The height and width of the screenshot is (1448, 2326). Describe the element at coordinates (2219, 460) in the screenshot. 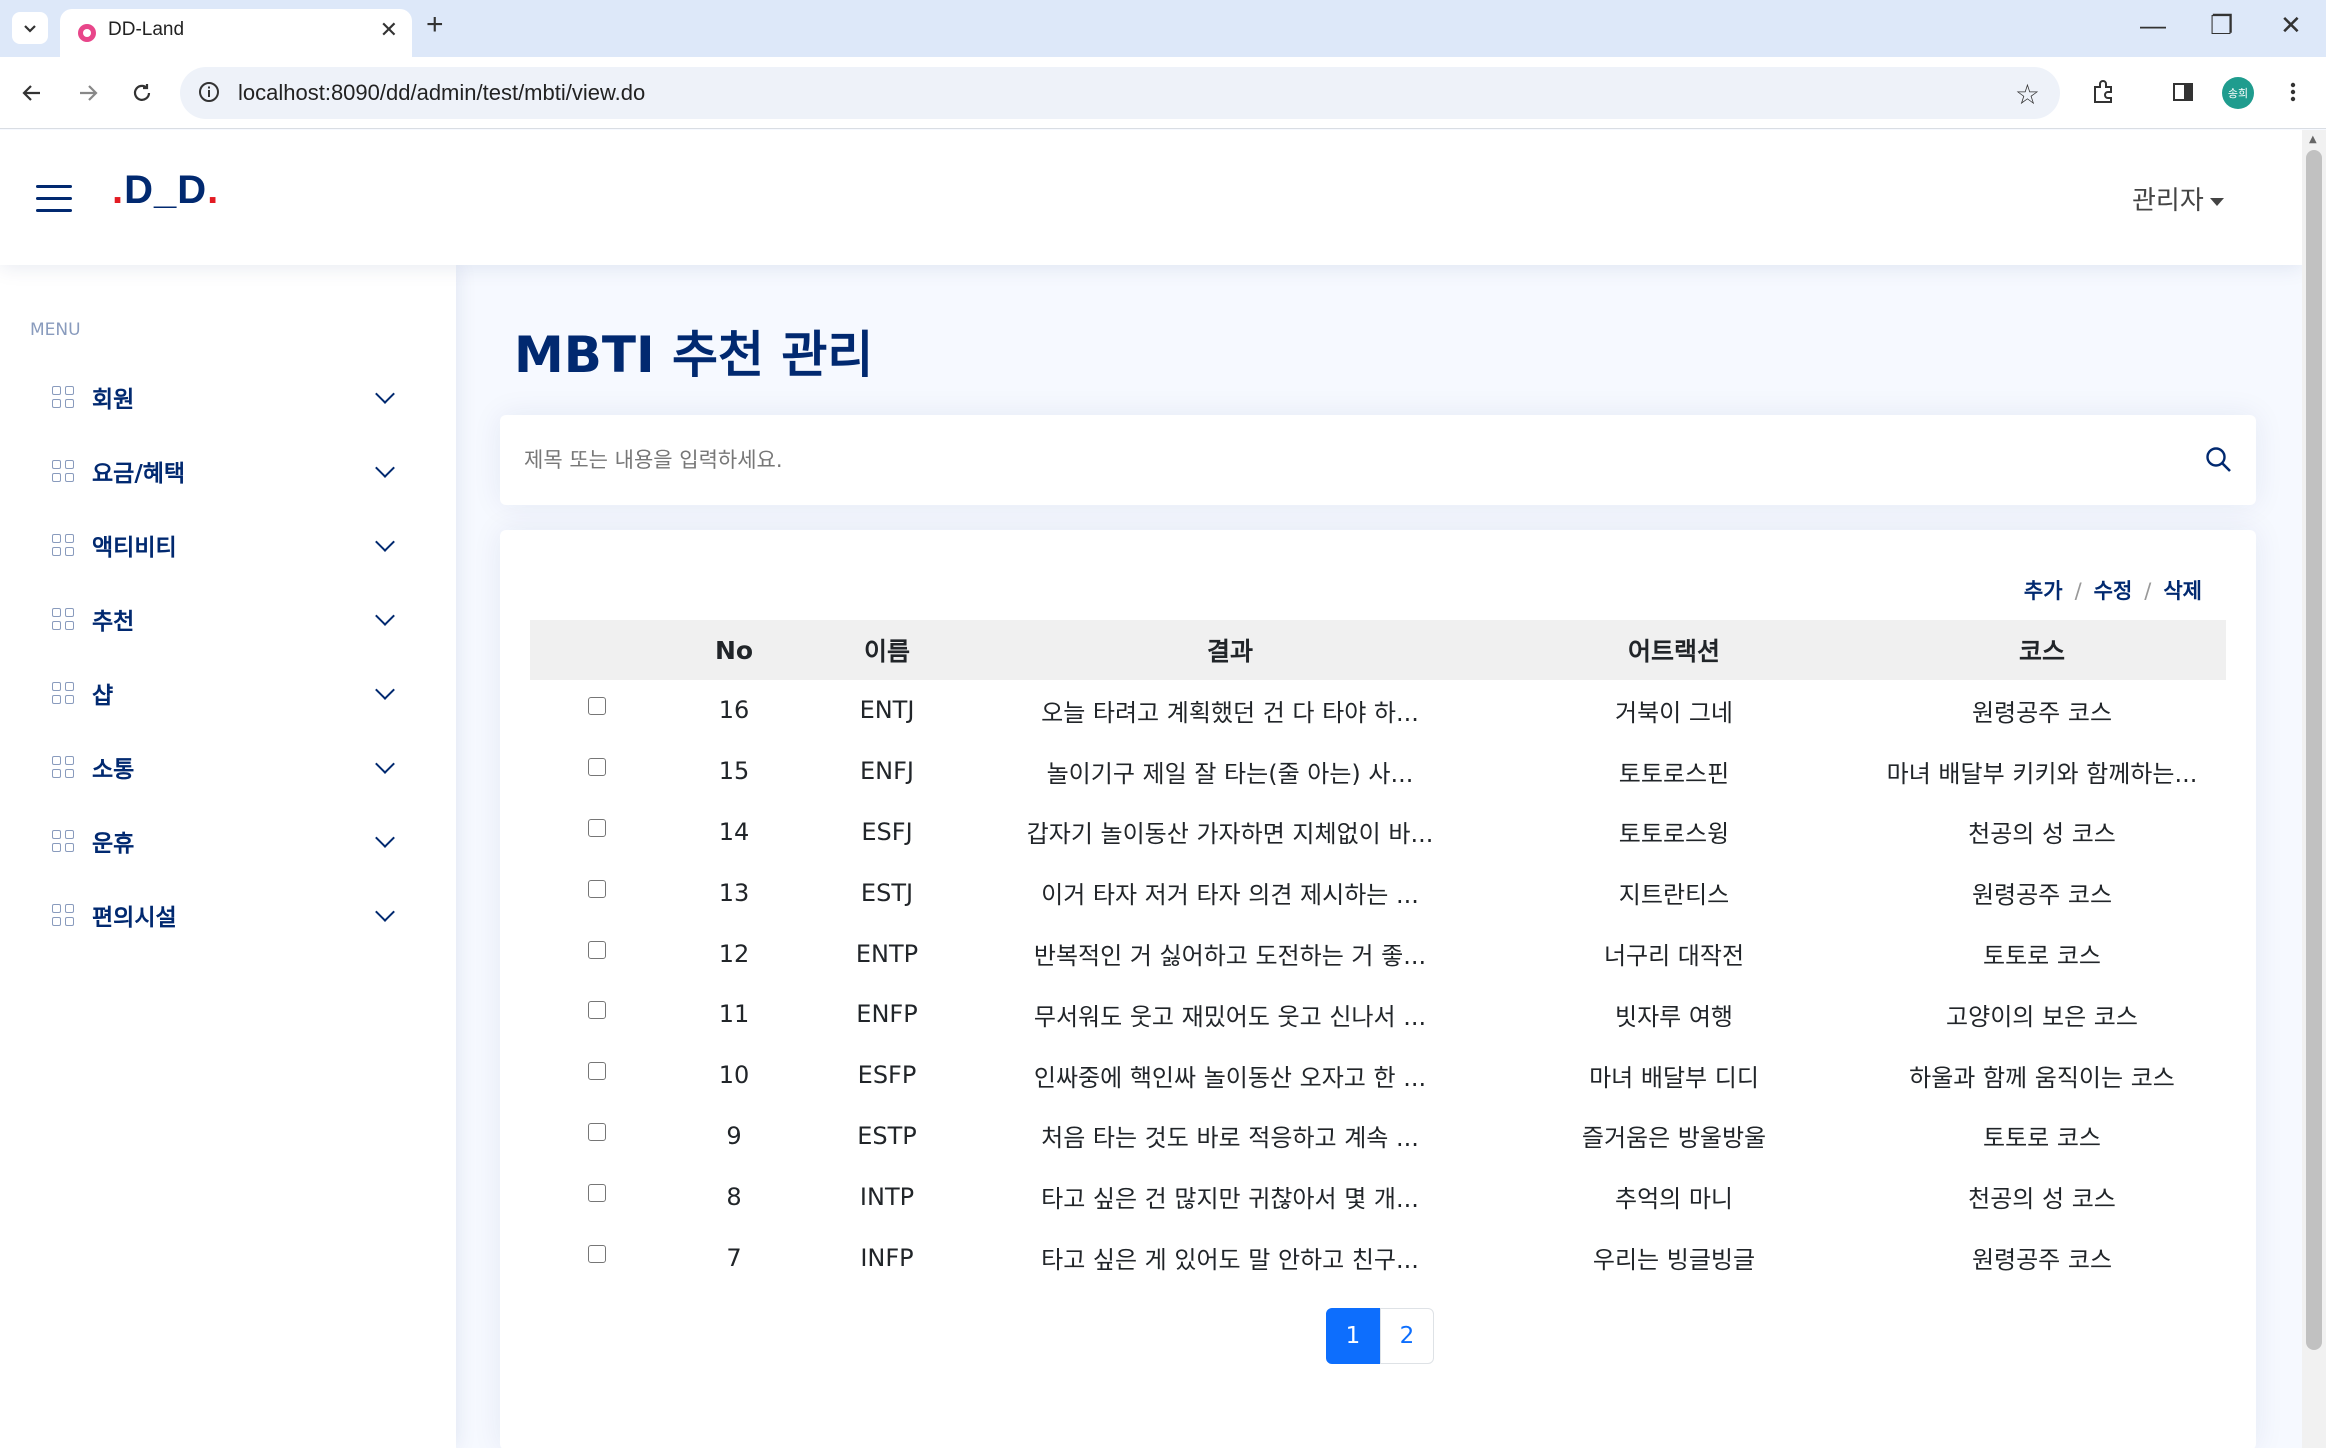

I see `search-icon` at that location.